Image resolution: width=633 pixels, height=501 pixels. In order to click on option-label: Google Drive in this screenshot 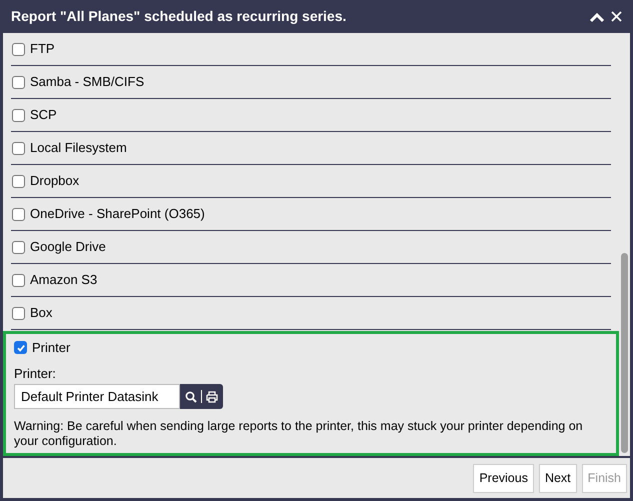, I will do `click(68, 247)`.